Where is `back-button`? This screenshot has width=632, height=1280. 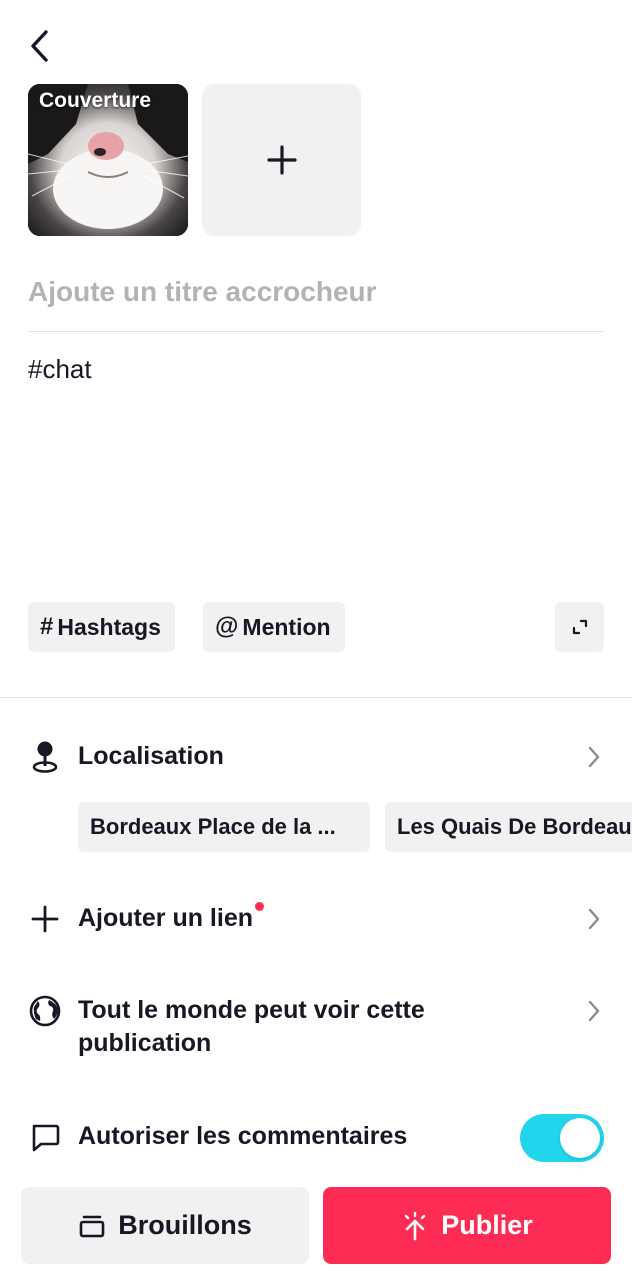
back-button is located at coordinates (48, 46).